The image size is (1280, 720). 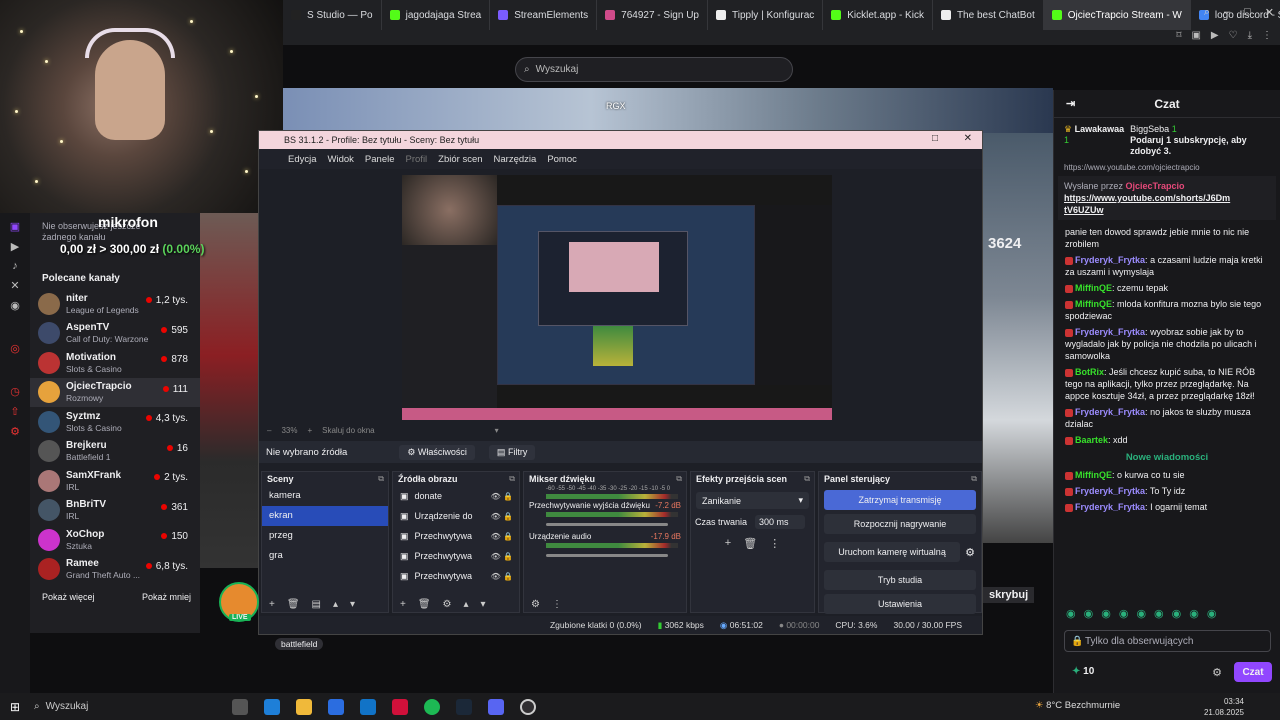 What do you see at coordinates (654, 69) in the screenshot?
I see `search-input: ⌕ Wyszukaj` at bounding box center [654, 69].